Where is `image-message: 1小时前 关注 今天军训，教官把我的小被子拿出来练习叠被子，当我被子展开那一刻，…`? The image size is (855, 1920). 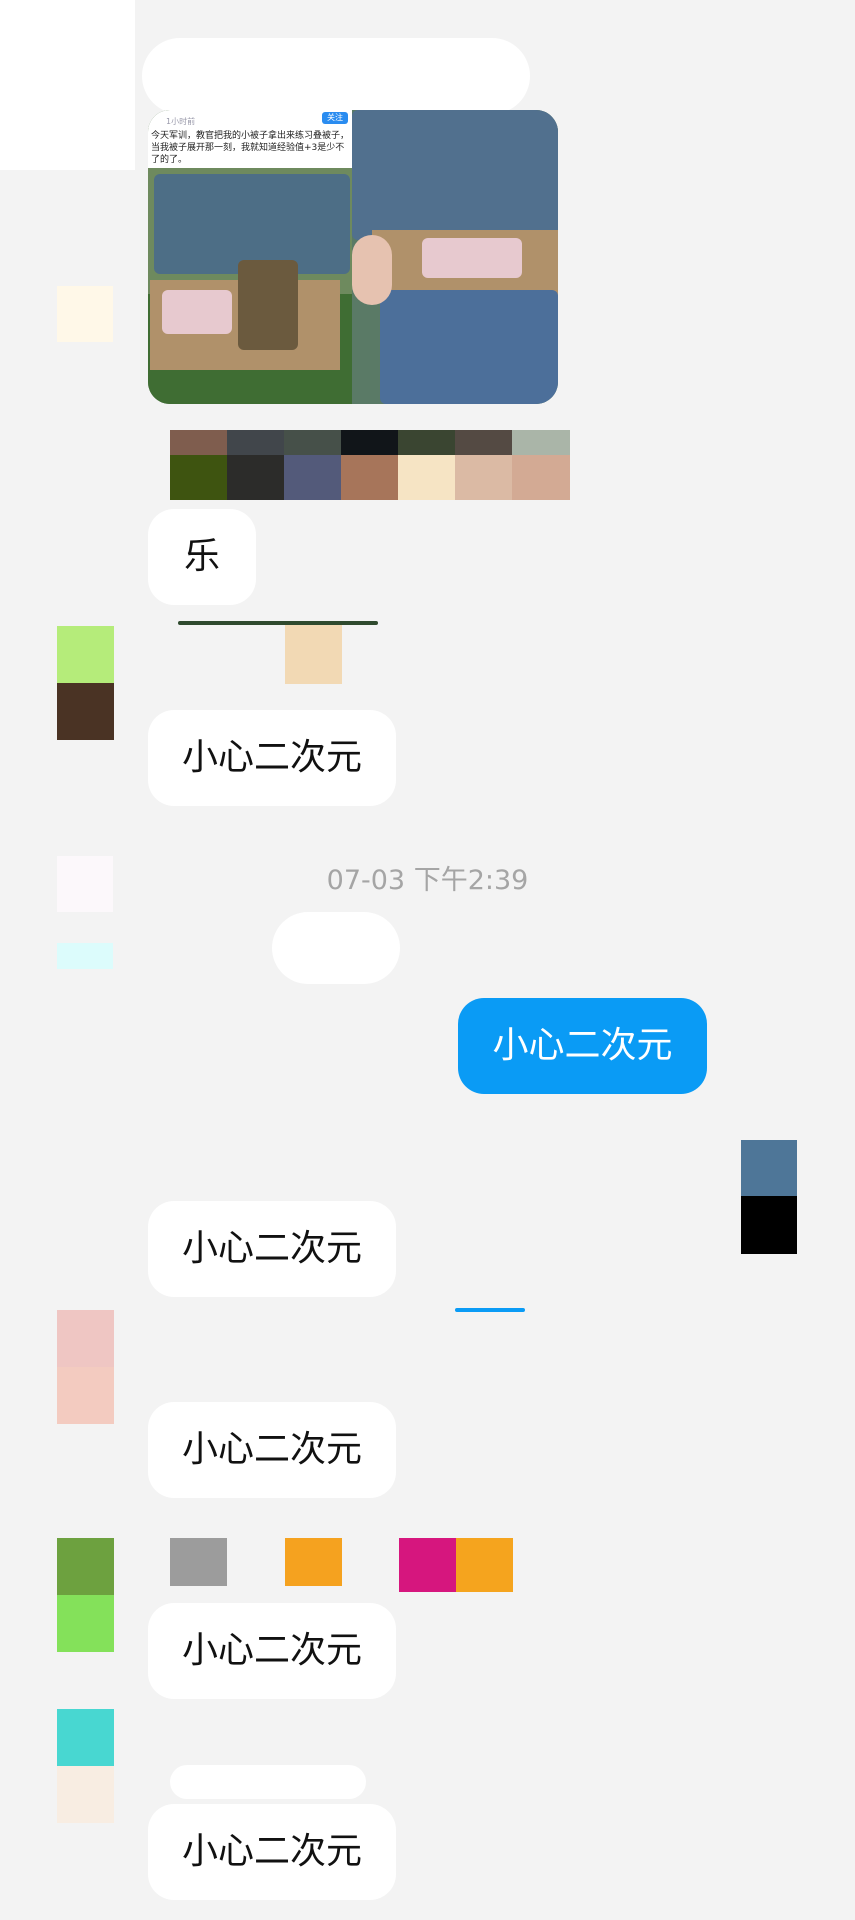
image-message: 1小时前 关注 今天军训，教官把我的小被子拿出来练习叠被子，当我被子展开那一刻，… is located at coordinates (353, 257).